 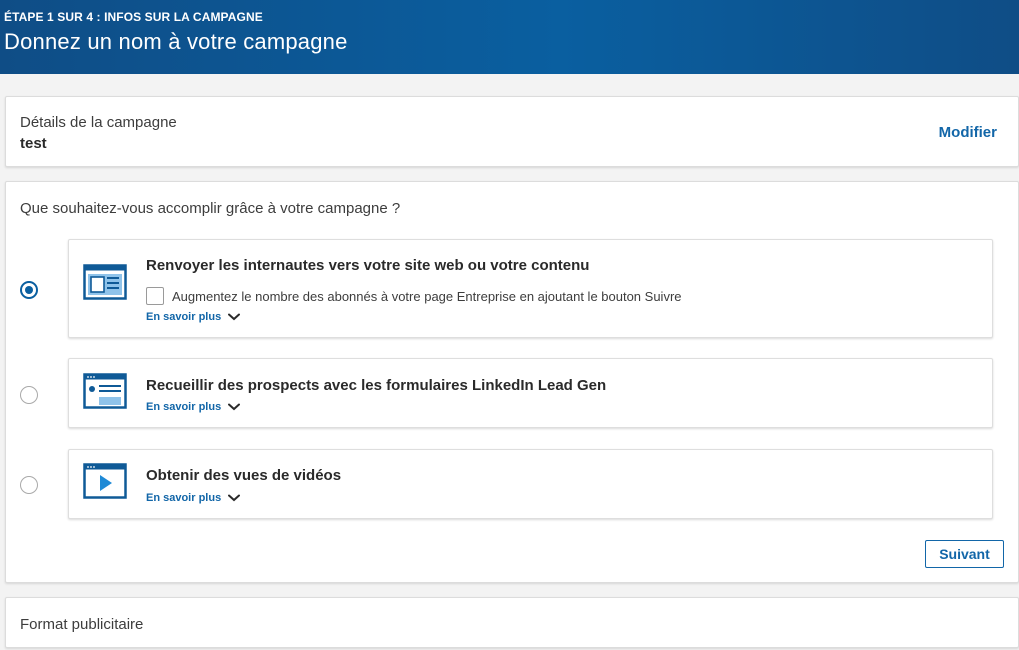 I want to click on campaign-details-card: Détails de la campagne test Modifier, so click(x=512, y=131).